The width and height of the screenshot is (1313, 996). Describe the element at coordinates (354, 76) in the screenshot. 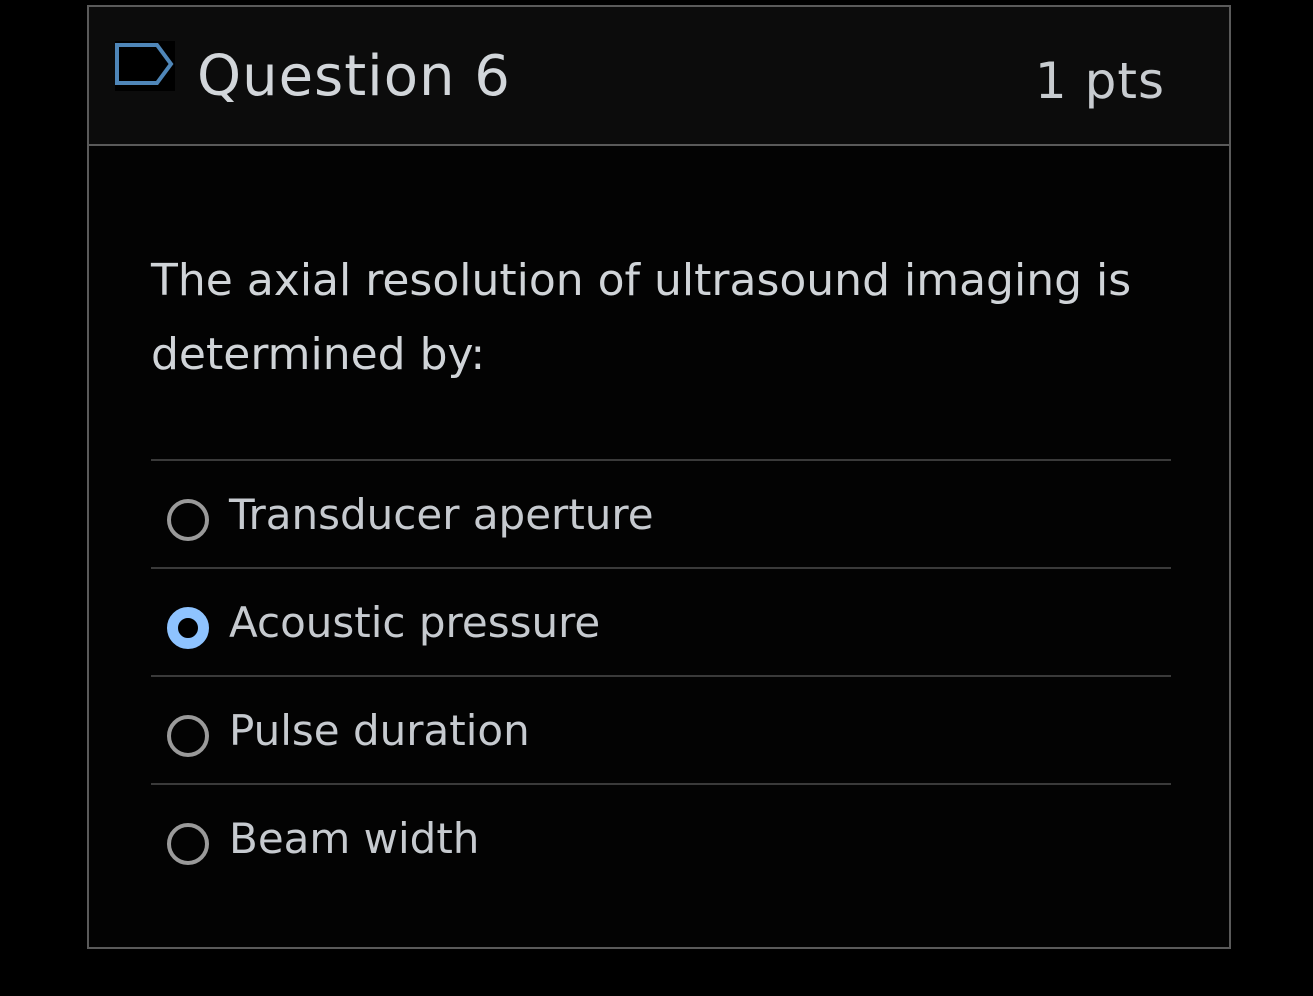

I see `question-title: Question 6` at that location.